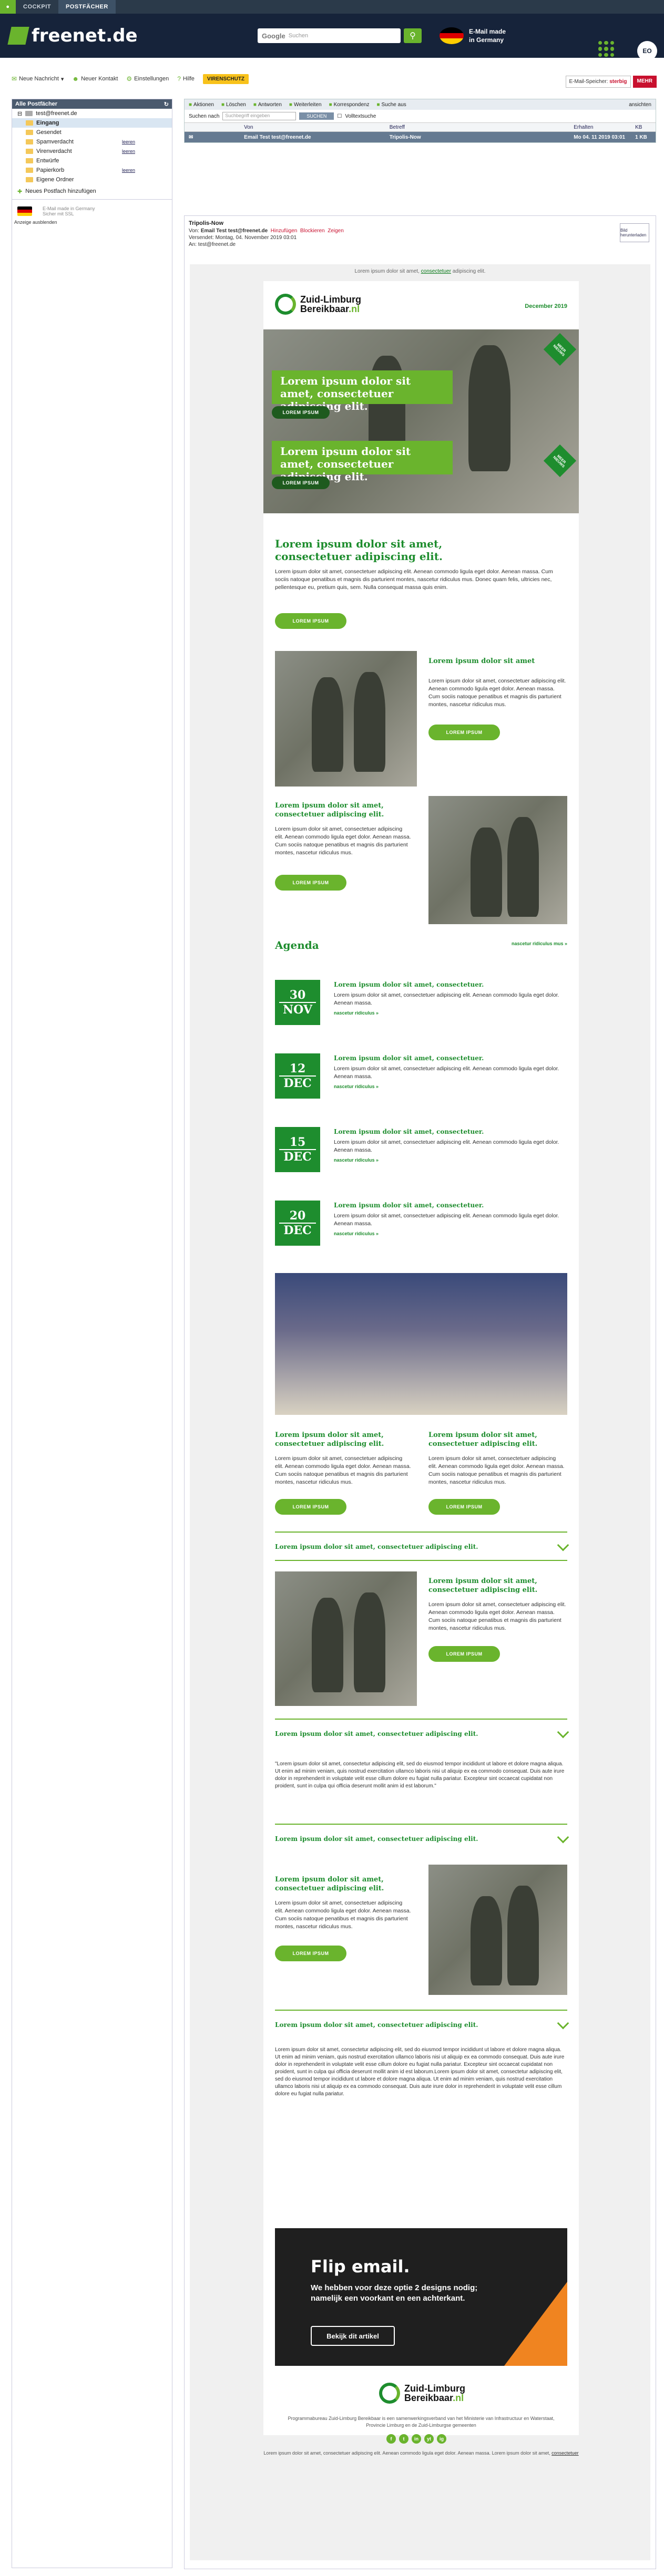 This screenshot has height=2576, width=664. I want to click on add-contact-link: Hinzufügen, so click(284, 231).